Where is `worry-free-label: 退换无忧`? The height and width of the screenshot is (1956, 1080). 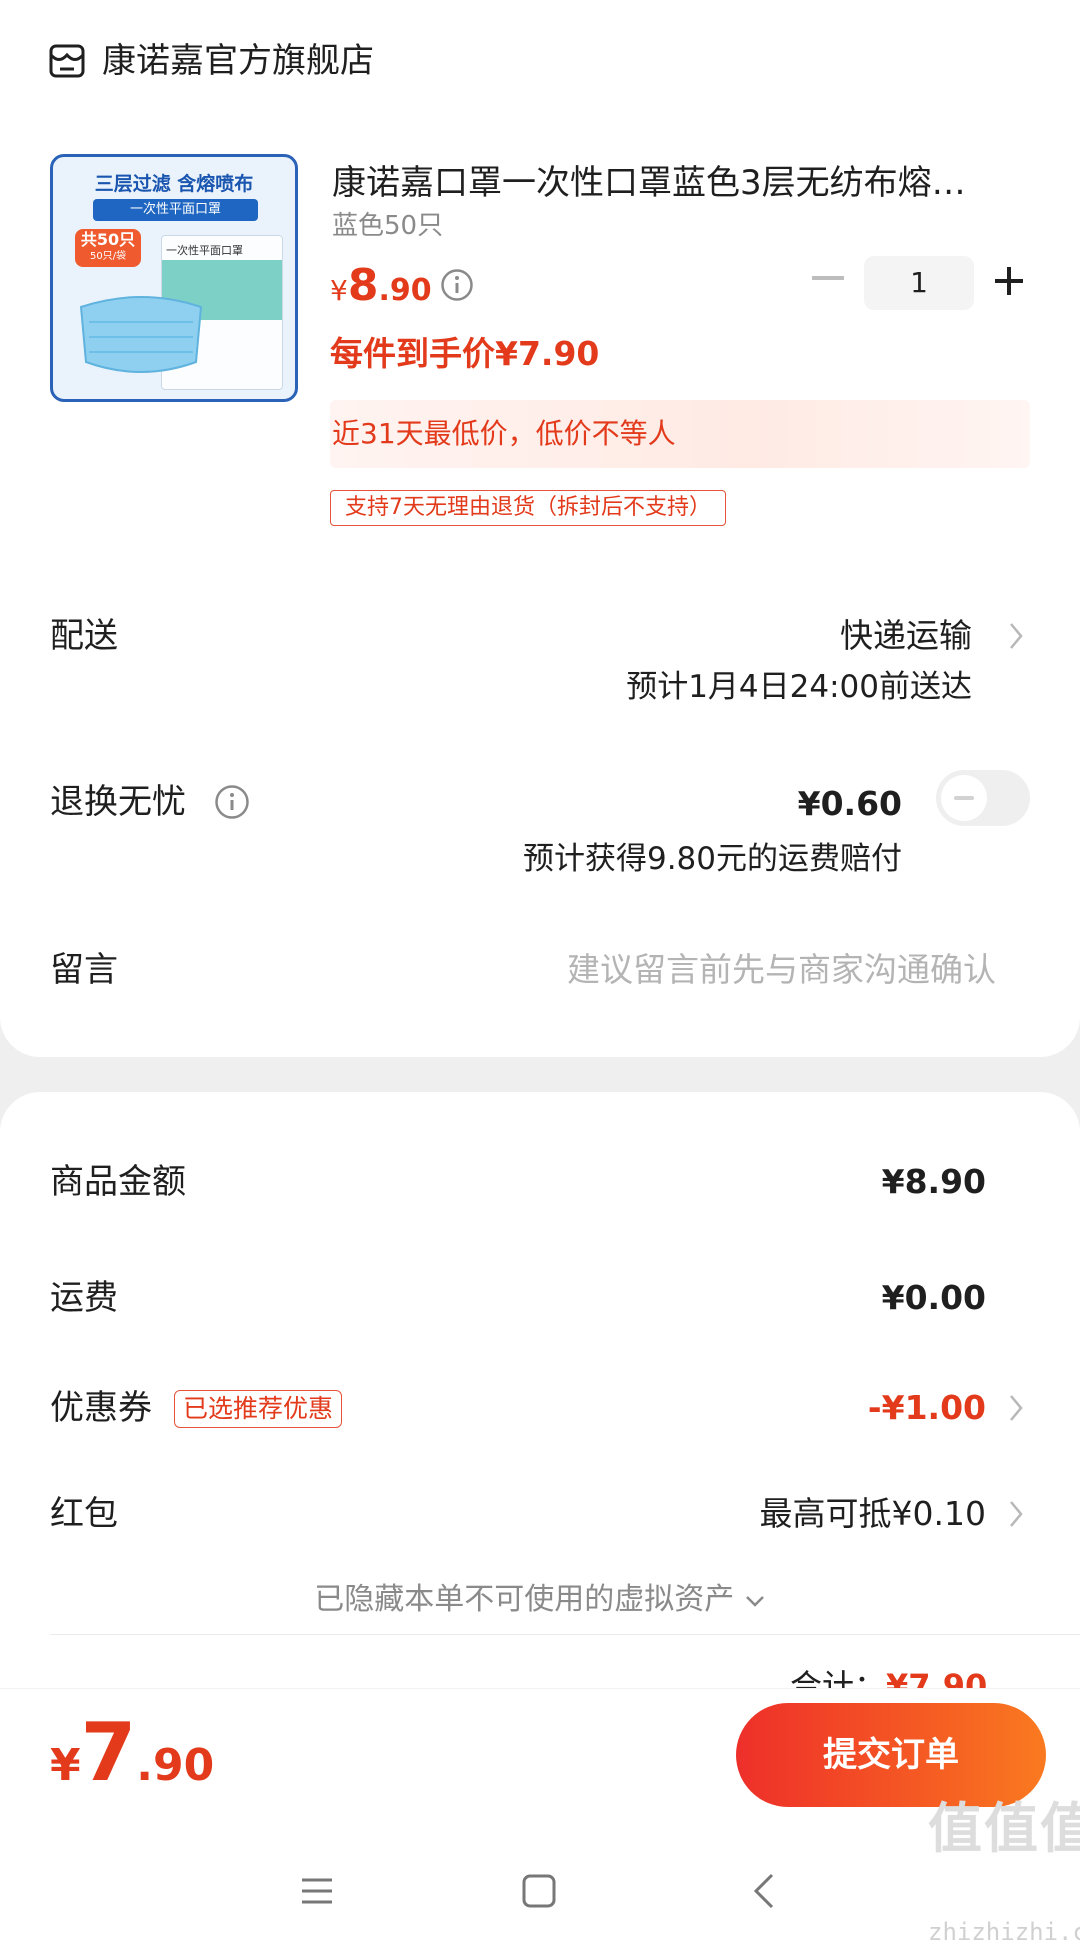
worry-free-label: 退换无忧 is located at coordinates (118, 802).